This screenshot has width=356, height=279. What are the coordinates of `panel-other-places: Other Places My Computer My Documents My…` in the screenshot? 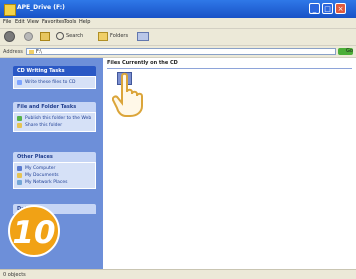 It's located at (54, 170).